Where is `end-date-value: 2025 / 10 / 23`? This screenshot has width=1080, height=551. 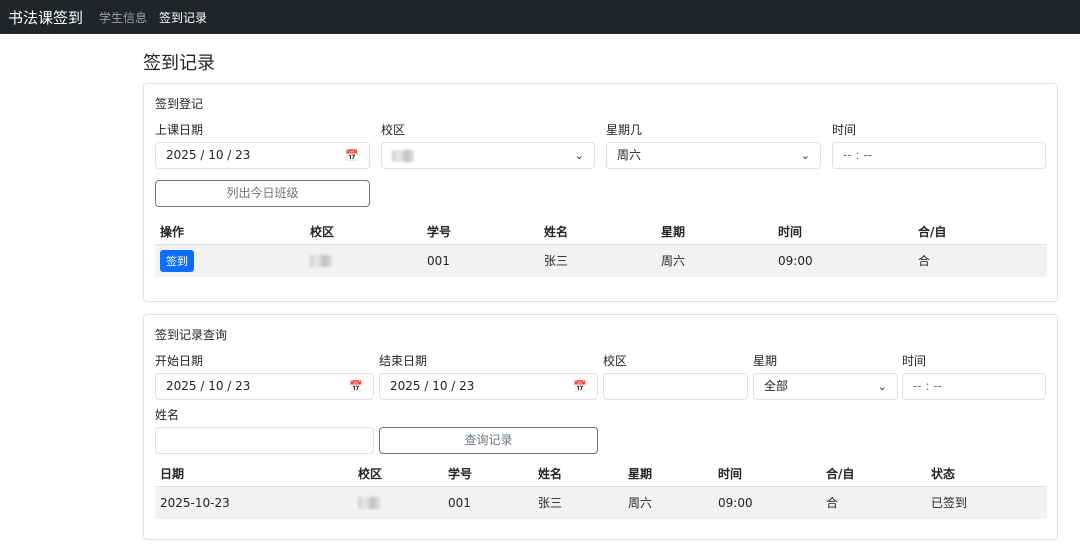 end-date-value: 2025 / 10 / 23 is located at coordinates (432, 386).